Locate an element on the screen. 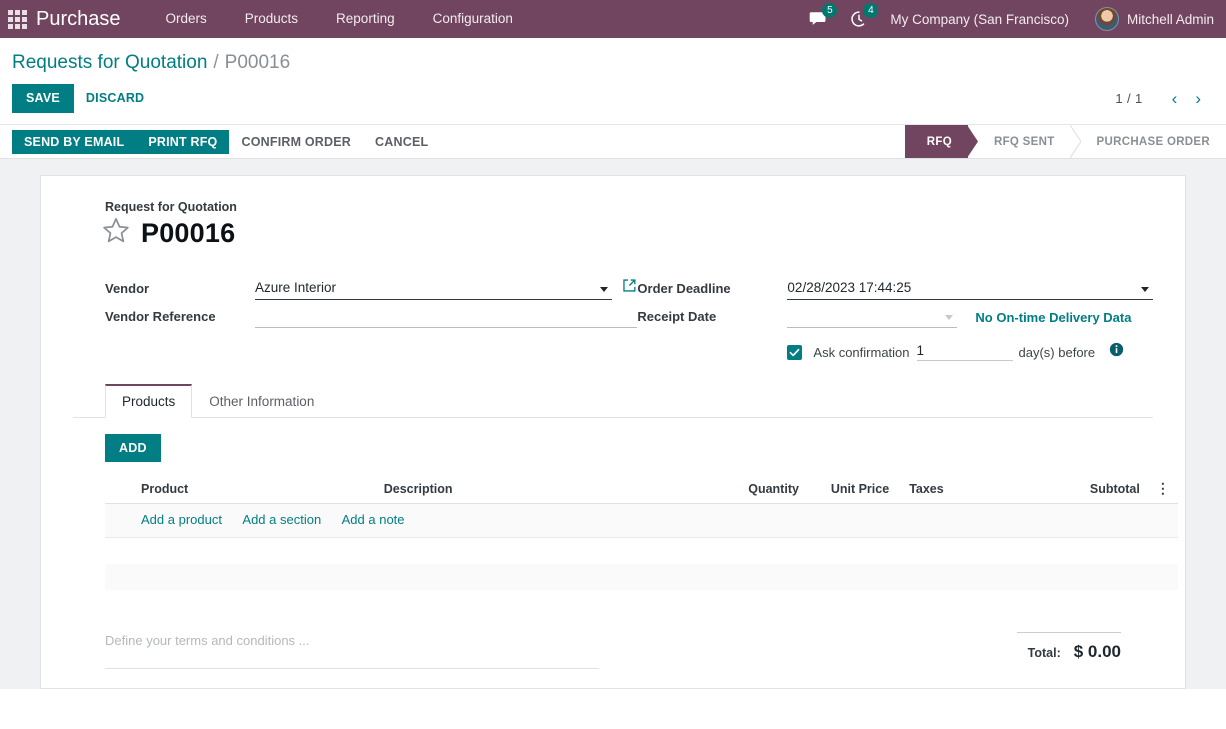  info-circle-icon is located at coordinates (1116, 352).